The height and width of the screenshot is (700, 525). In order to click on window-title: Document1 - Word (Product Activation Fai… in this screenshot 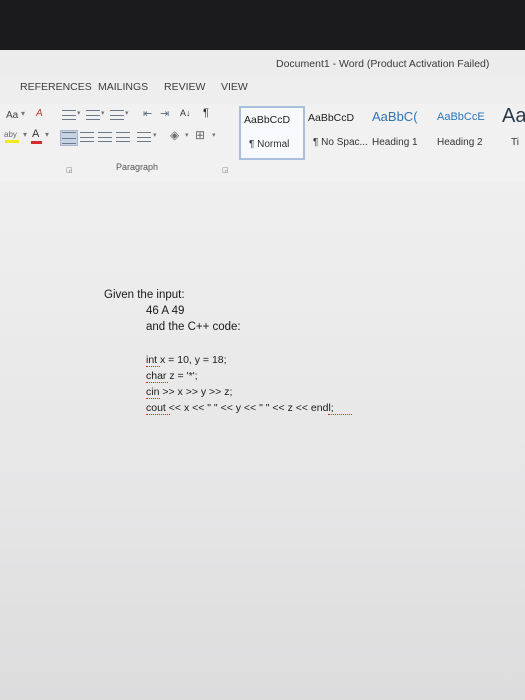, I will do `click(383, 64)`.